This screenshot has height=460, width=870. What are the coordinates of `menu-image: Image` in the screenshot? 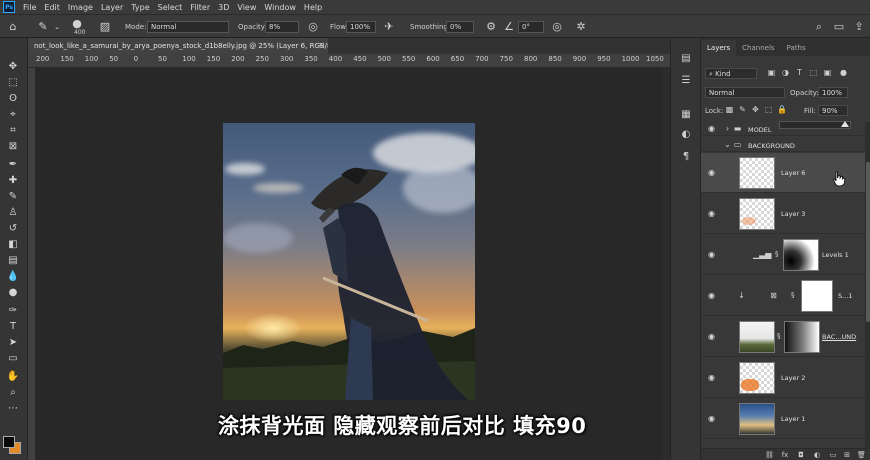 It's located at (80, 7).